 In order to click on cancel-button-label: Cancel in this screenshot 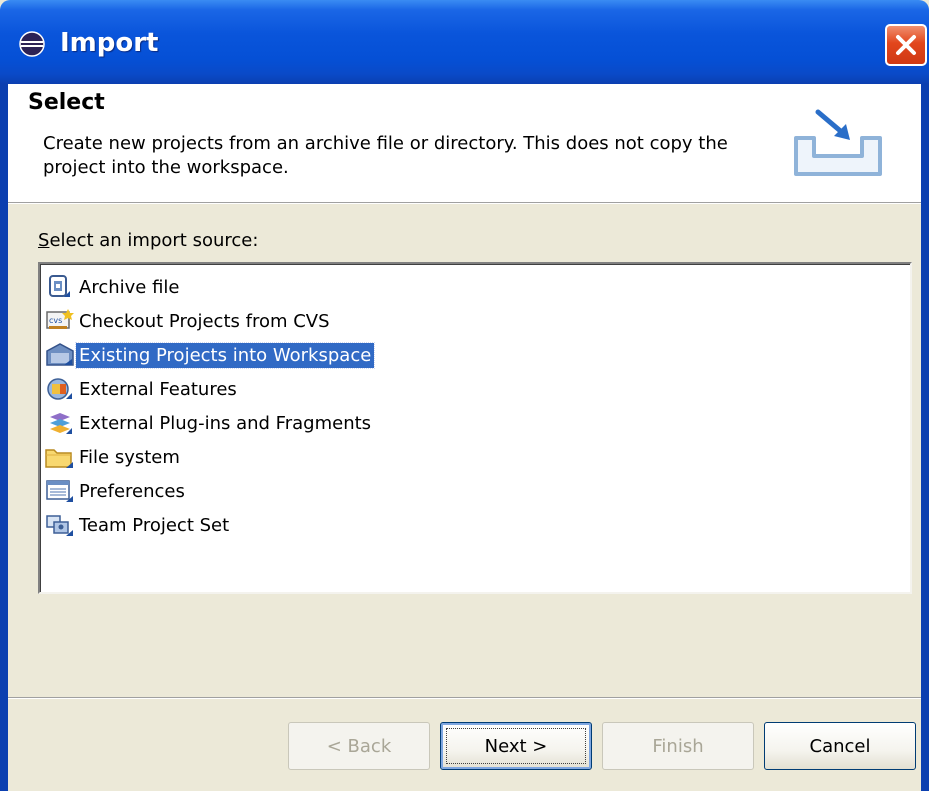, I will do `click(840, 746)`.